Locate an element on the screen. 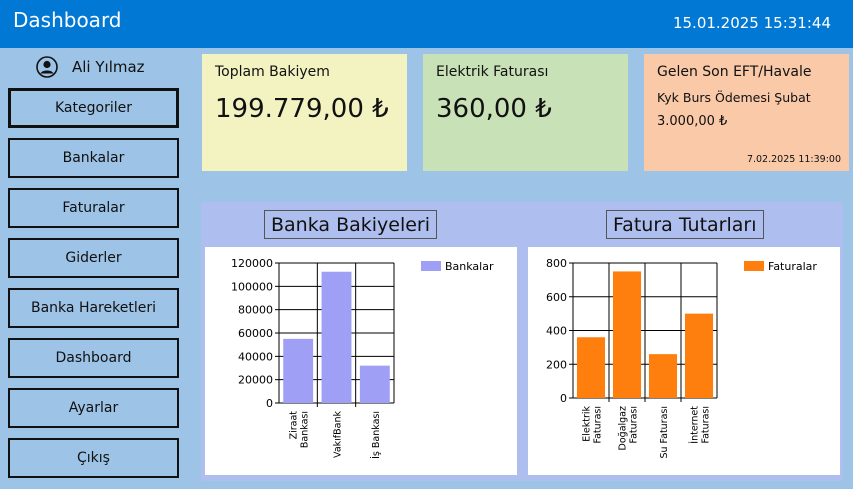  nav-giderler-button: Giderler is located at coordinates (93, 258).